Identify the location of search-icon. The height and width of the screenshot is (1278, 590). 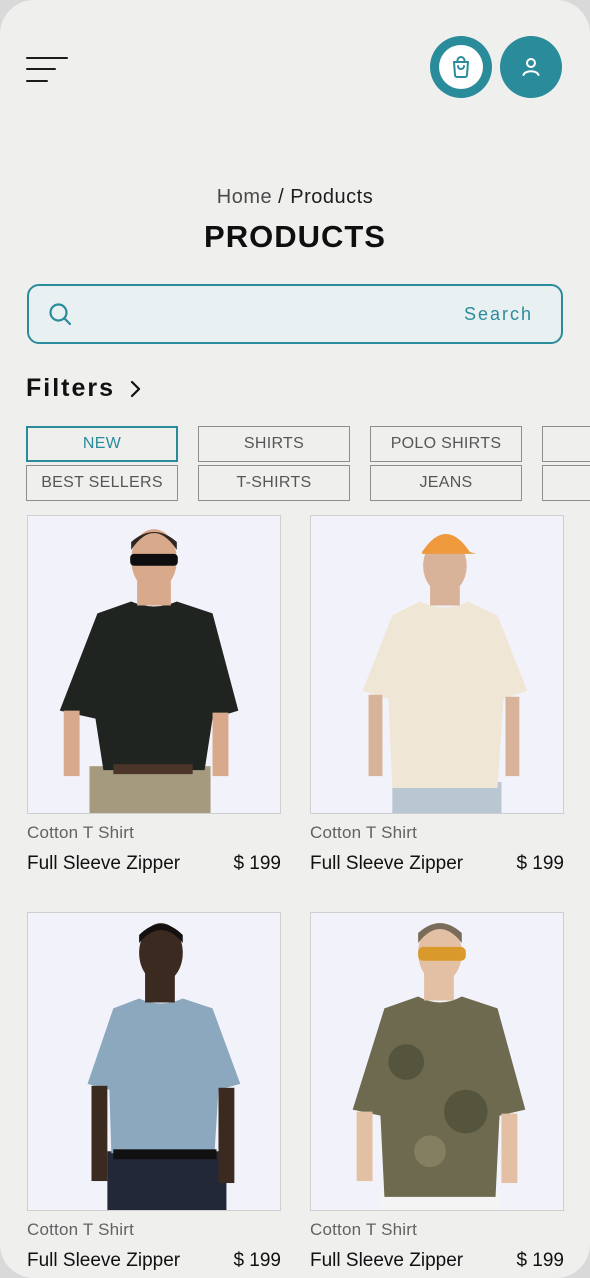
(60, 314).